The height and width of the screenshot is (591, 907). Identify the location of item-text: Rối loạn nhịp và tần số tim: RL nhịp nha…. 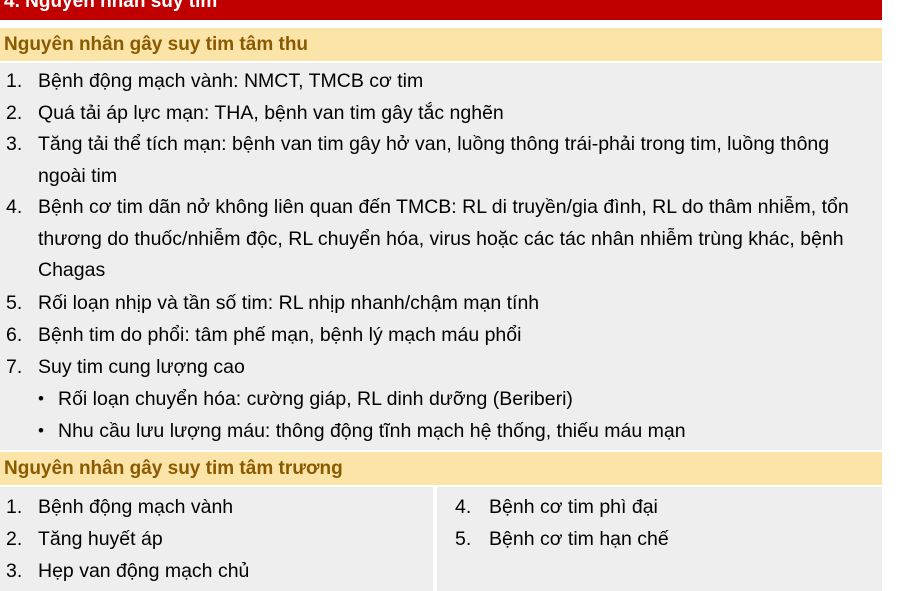
(289, 302).